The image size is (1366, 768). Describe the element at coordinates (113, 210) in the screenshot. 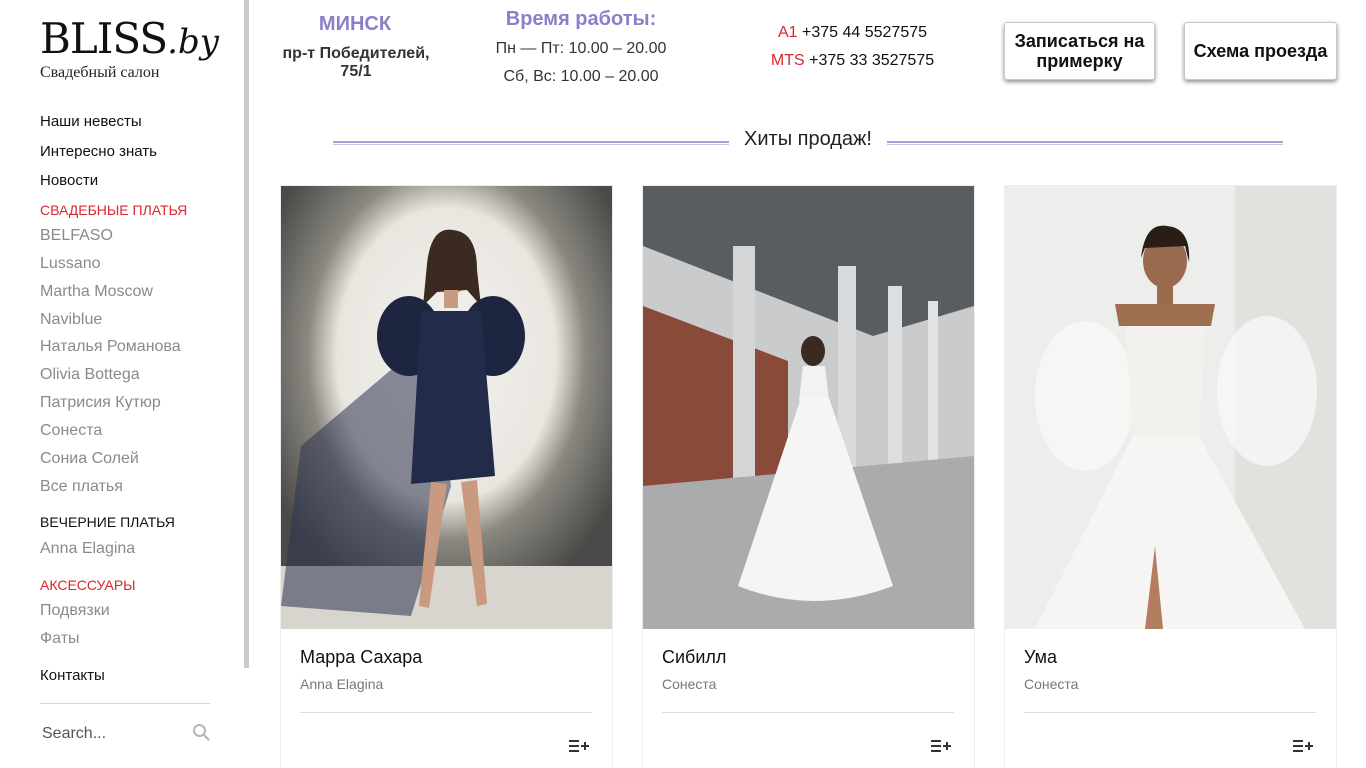

I see `nav-heading-wedding-dresses: СВАДЕБНЫЕ ПЛАТЬЯ` at that location.